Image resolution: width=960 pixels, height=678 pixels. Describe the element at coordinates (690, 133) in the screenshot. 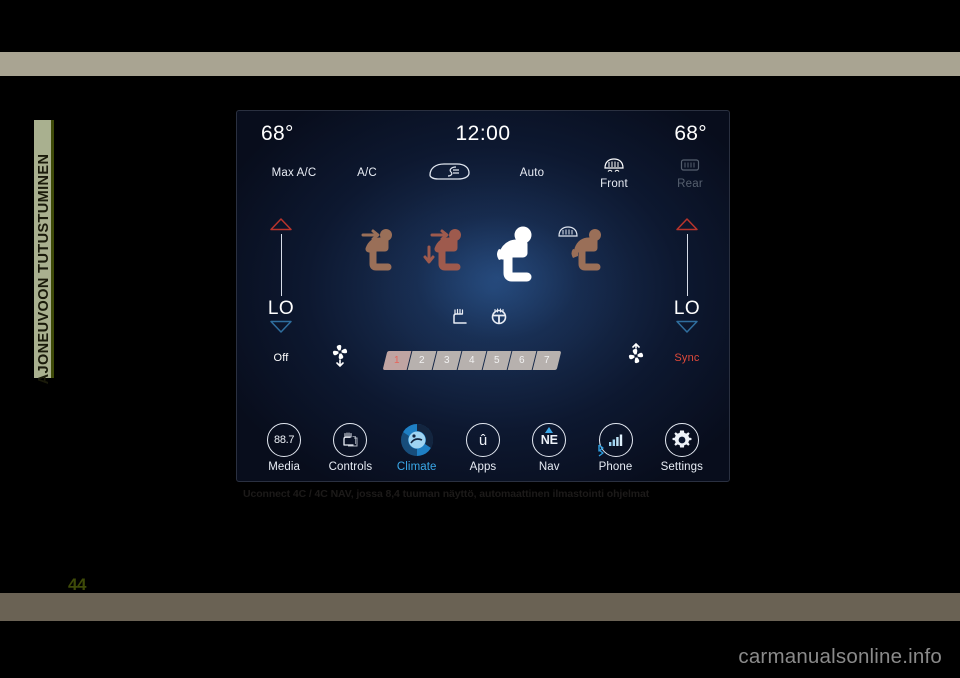

I see `passenger-temperature-readout: 68°` at that location.